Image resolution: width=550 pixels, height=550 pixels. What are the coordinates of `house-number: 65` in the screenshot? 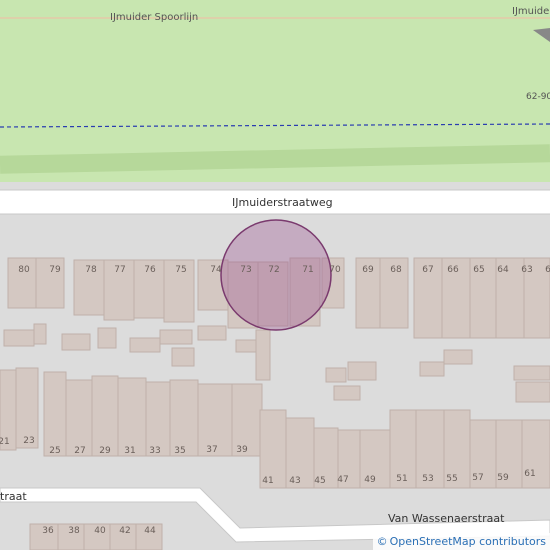 It's located at (478, 270).